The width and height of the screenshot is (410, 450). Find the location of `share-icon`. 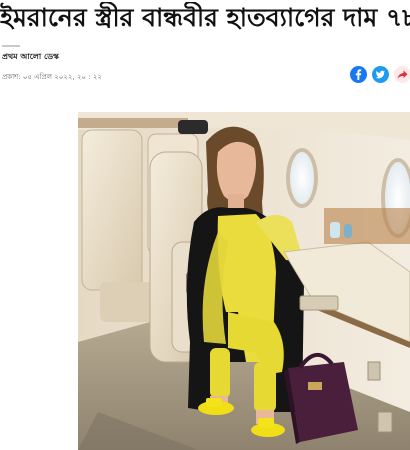

share-icon is located at coordinates (402, 74).